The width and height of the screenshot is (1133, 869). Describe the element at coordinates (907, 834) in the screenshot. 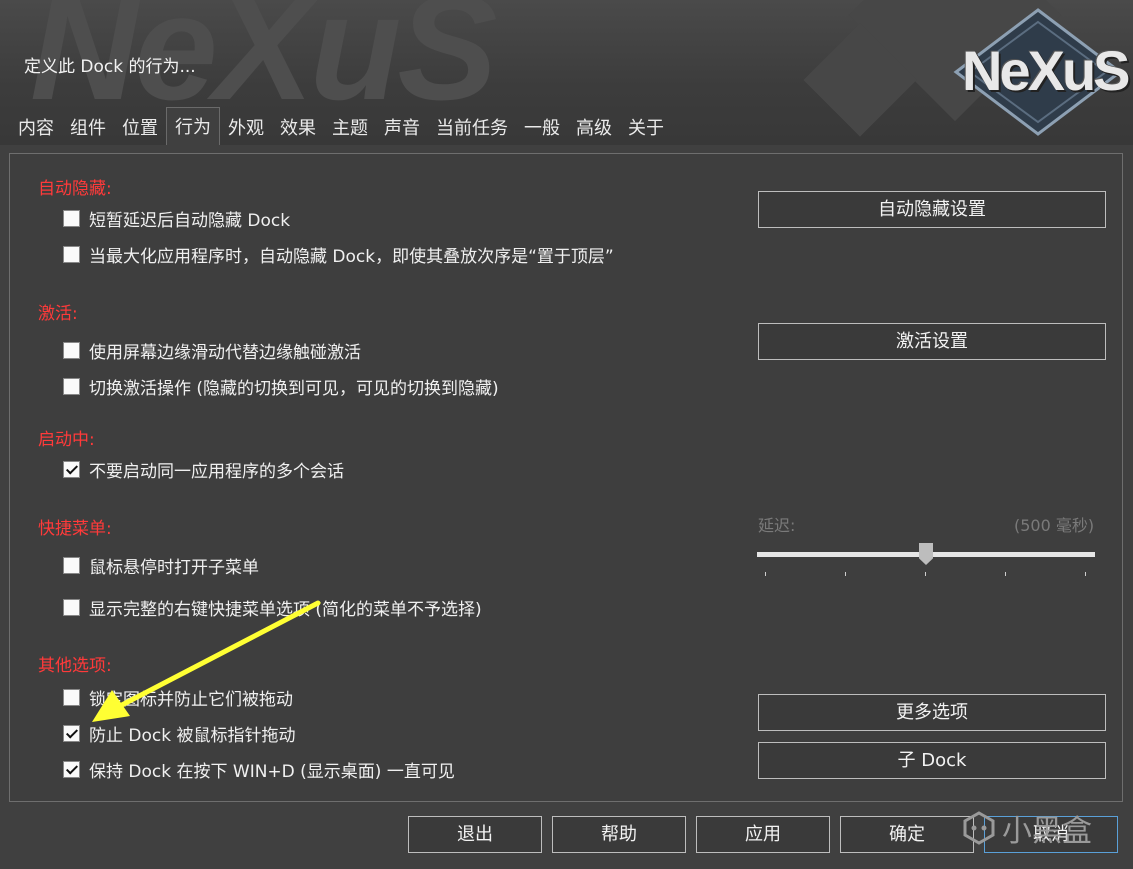

I see `ok-button: 确定` at that location.